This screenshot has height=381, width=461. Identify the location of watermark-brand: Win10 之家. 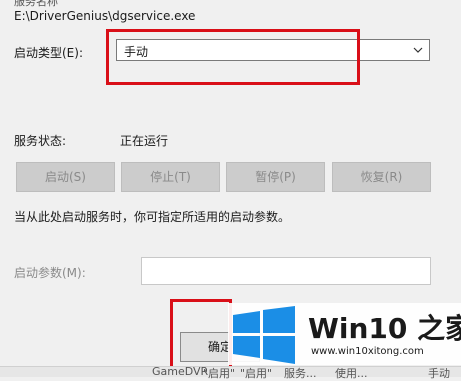
(384, 328).